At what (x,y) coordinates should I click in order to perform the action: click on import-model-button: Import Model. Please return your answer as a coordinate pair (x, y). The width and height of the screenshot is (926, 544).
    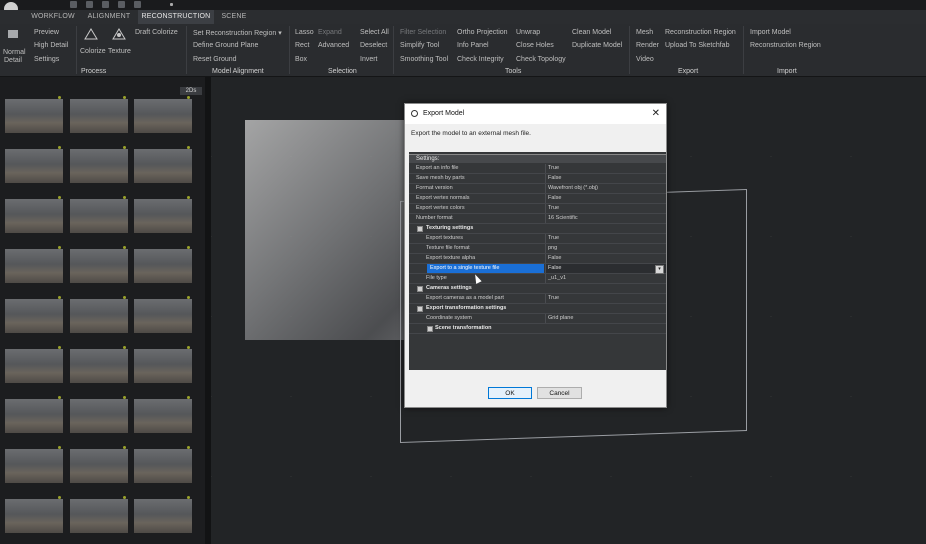
    Looking at the image, I should click on (770, 32).